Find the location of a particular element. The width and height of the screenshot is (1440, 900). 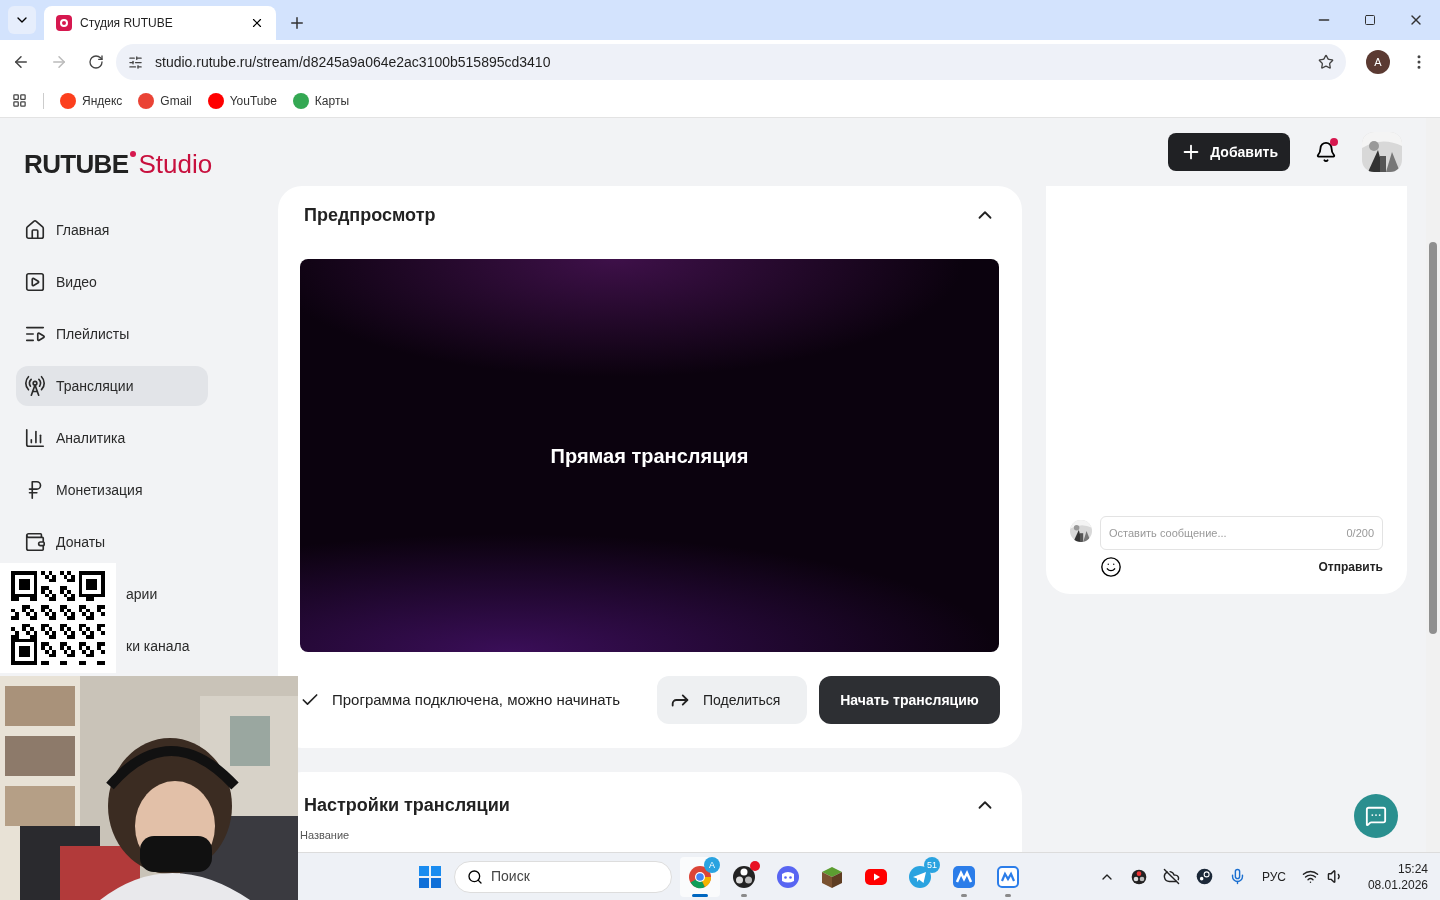

url-text: studio.rutube.ru/stream/d8245a9a064e2ac3100b515895cd3410 is located at coordinates (353, 62).